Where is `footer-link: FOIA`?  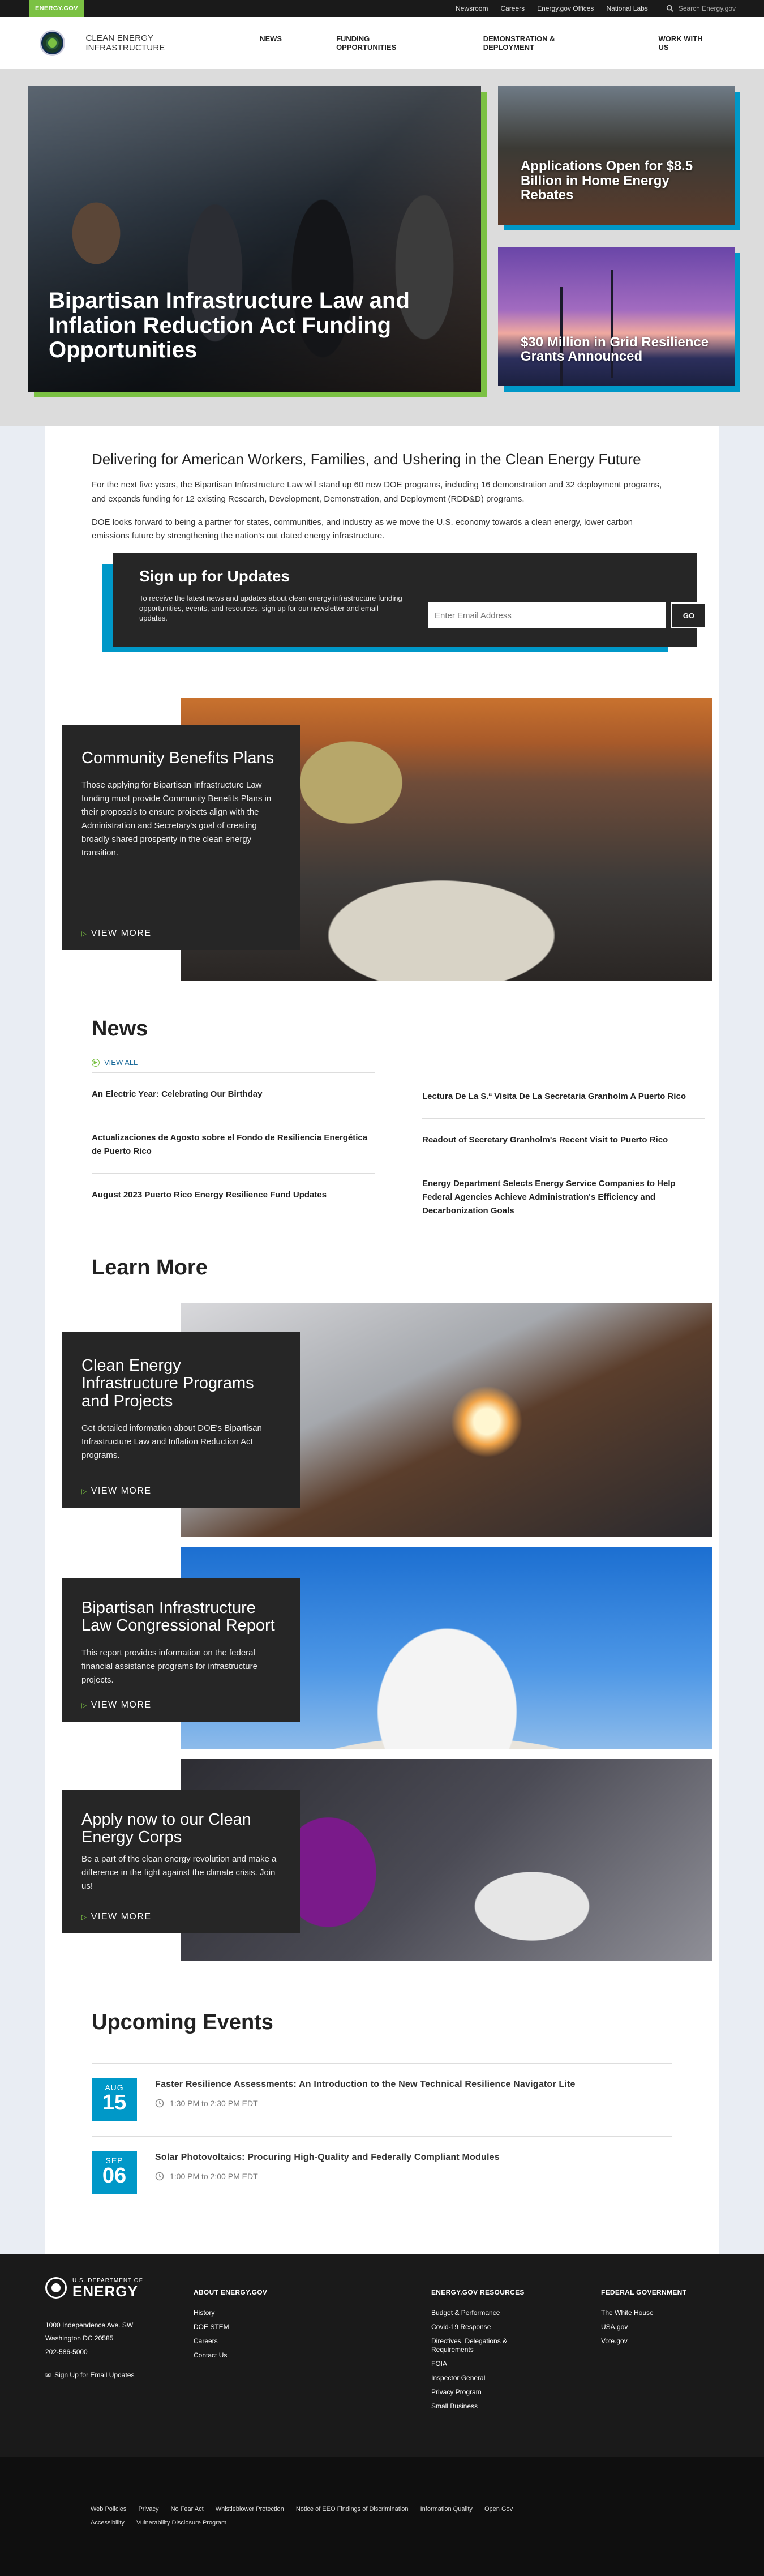
footer-link: FOIA is located at coordinates (482, 2364).